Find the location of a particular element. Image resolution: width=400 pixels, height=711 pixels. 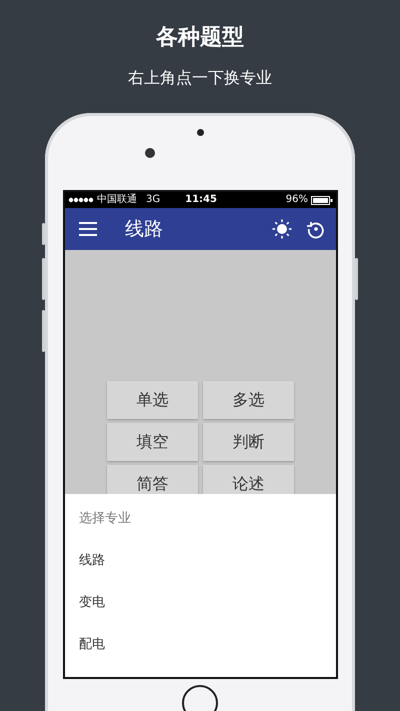

battery-icon is located at coordinates (322, 200).